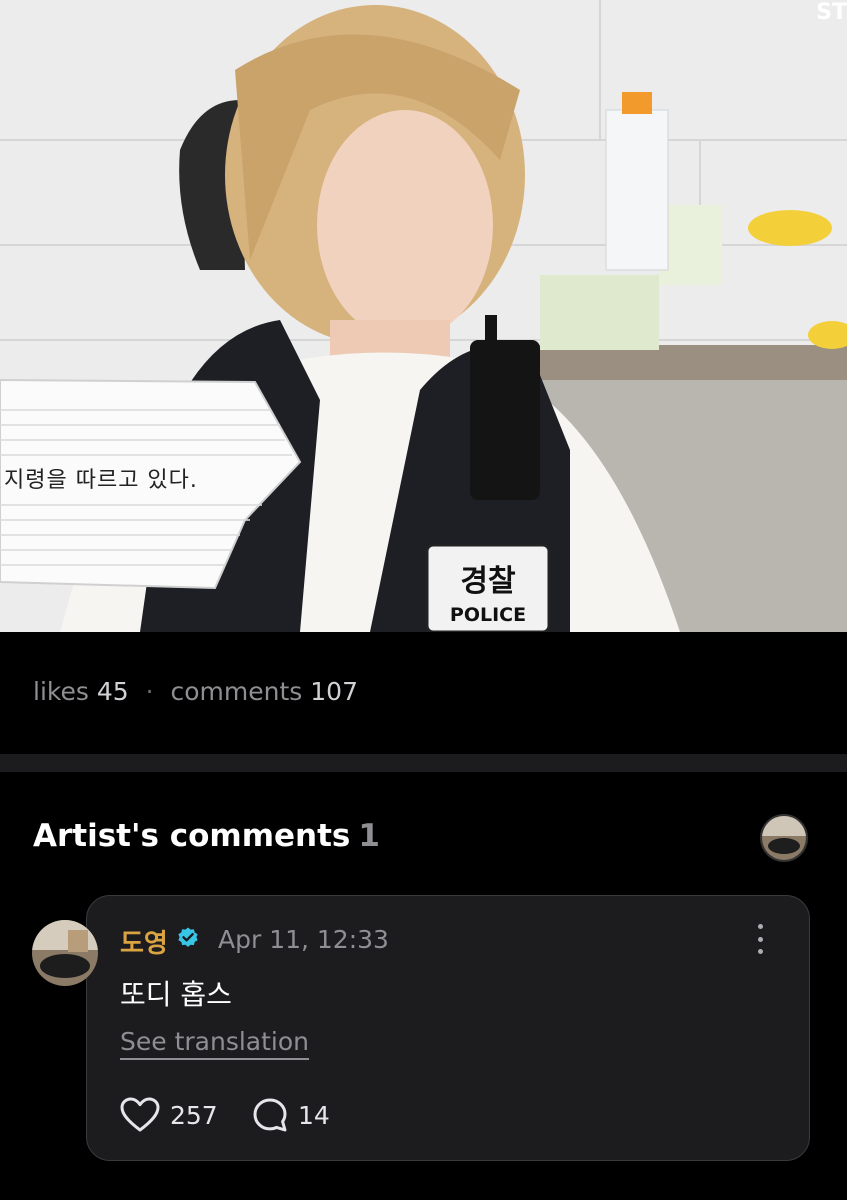 The height and width of the screenshot is (1200, 847). What do you see at coordinates (314, 1115) in the screenshot?
I see `reply-count: 14` at bounding box center [314, 1115].